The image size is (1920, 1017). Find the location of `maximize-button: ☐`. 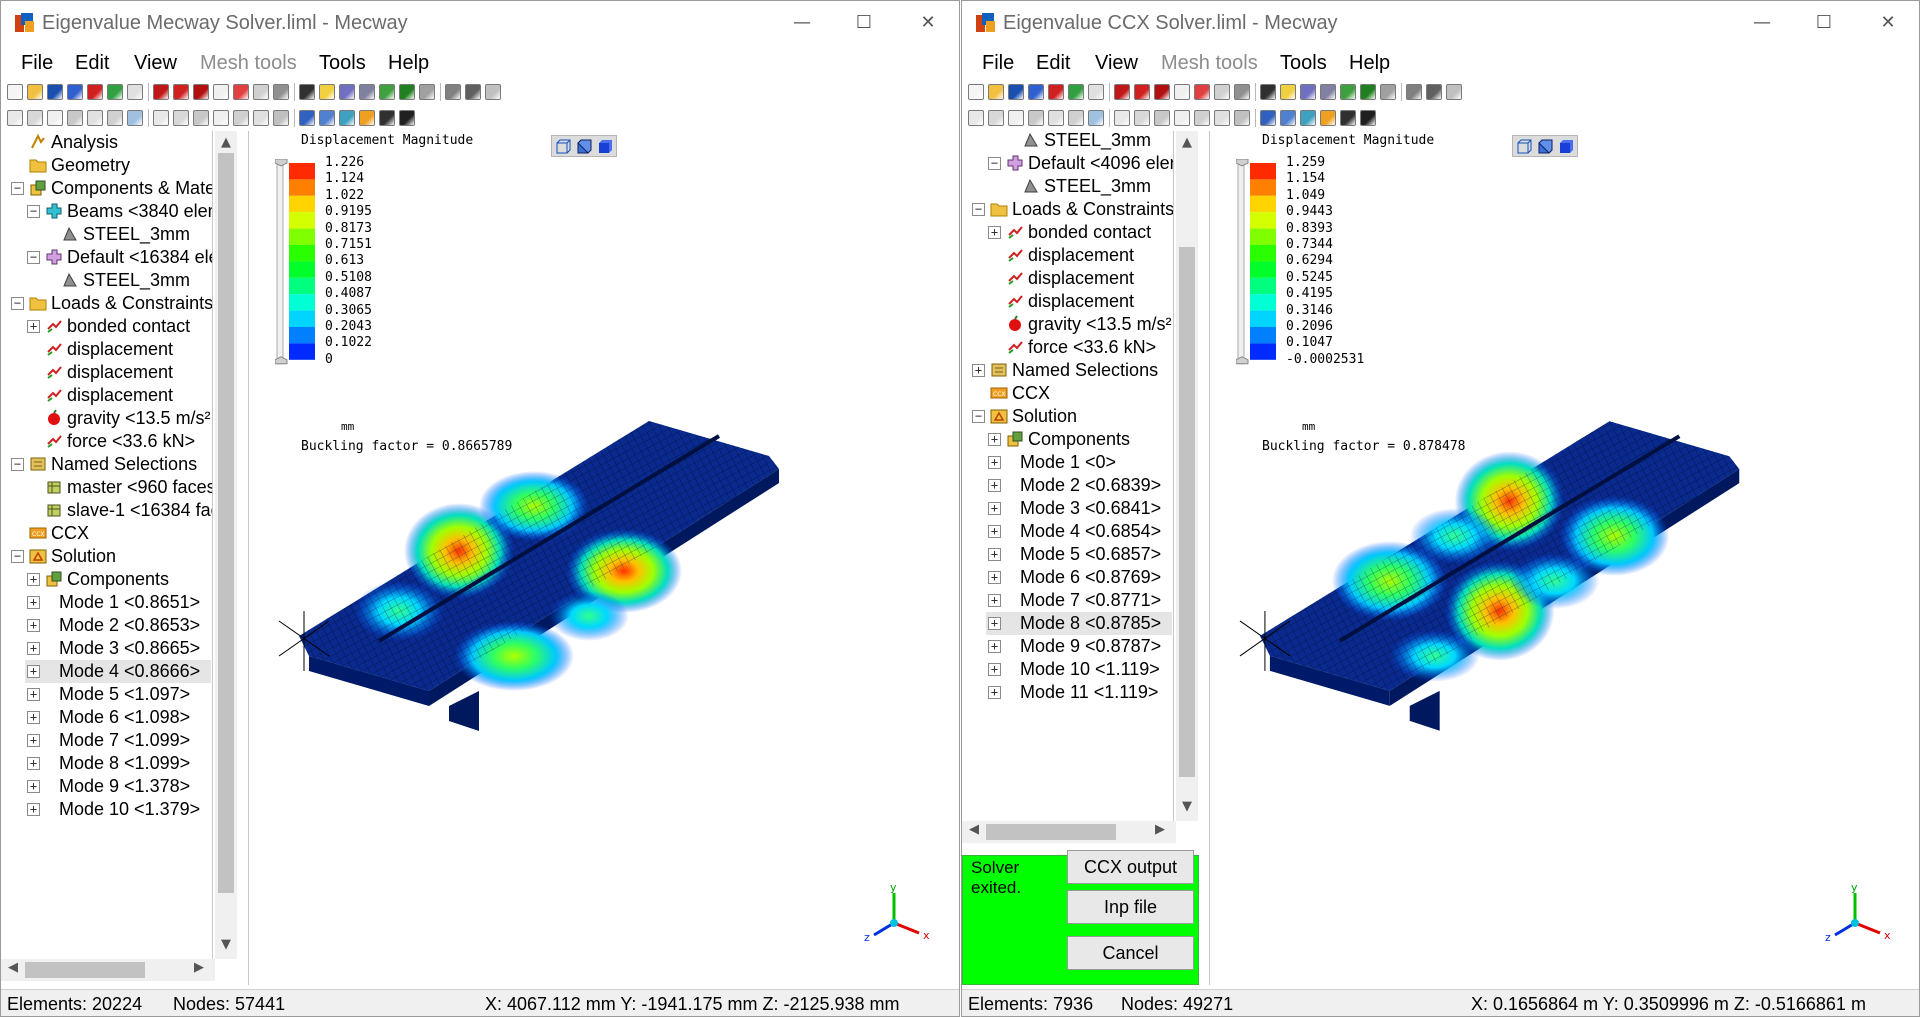

maximize-button: ☐ is located at coordinates (1824, 23).